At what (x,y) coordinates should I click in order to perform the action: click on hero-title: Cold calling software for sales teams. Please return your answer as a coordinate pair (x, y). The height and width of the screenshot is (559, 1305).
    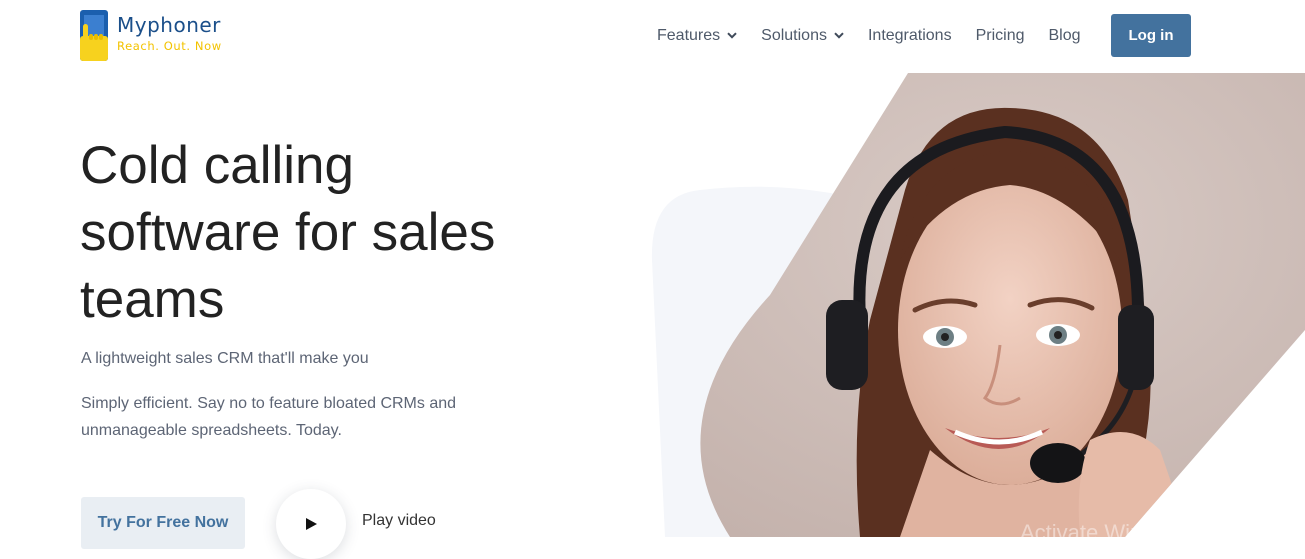
    Looking at the image, I should click on (330, 232).